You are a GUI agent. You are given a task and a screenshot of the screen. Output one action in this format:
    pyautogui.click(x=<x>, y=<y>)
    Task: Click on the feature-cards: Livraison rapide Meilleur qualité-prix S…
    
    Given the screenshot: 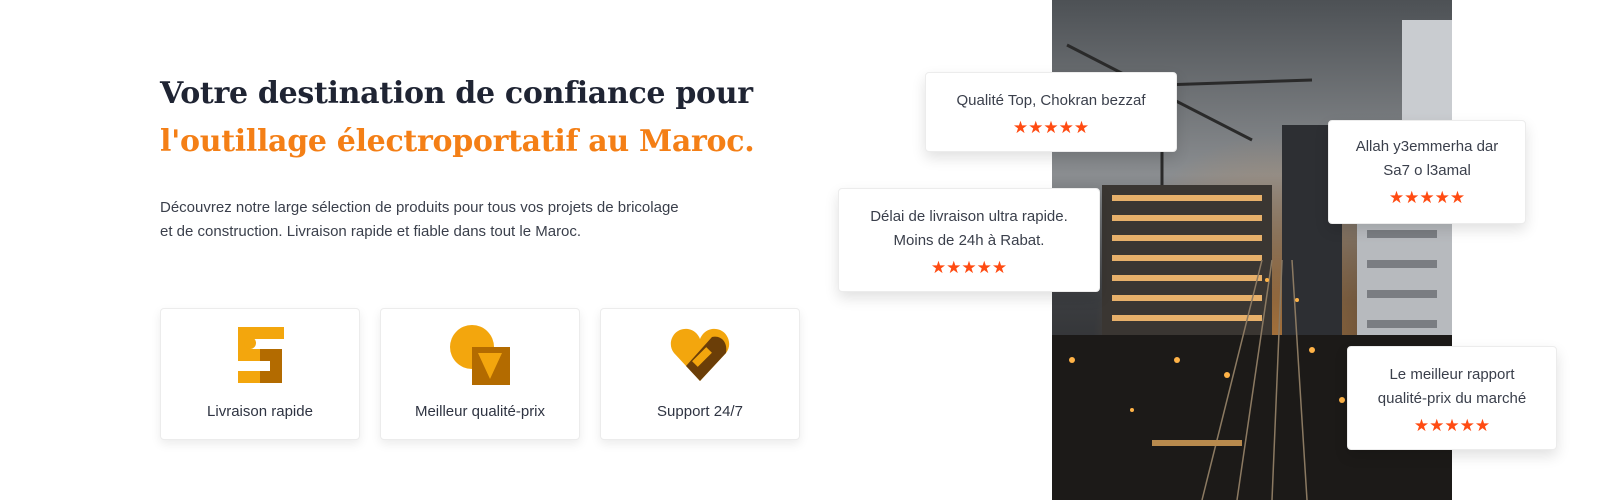 What is the action you would take?
    pyautogui.click(x=480, y=374)
    